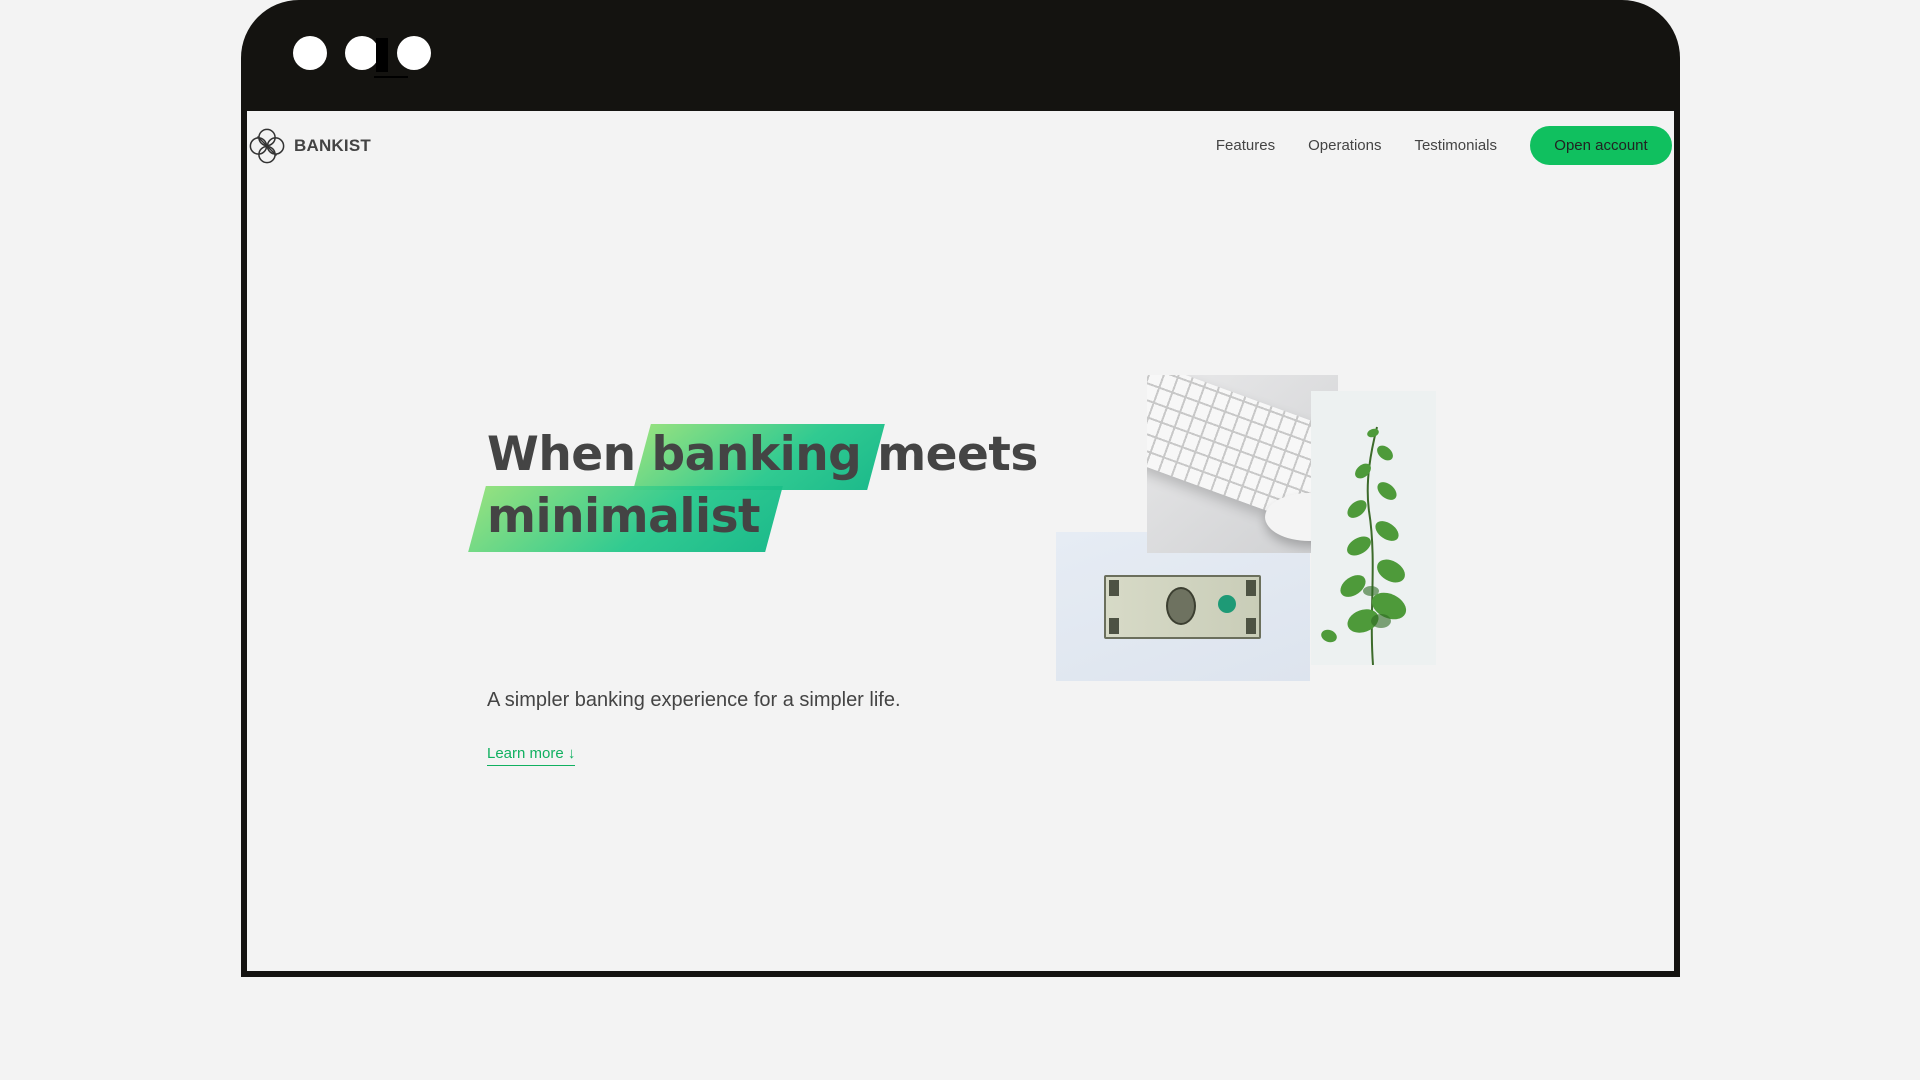 The image size is (1920, 1080). I want to click on hero-title-part2: meets, so click(957, 454).